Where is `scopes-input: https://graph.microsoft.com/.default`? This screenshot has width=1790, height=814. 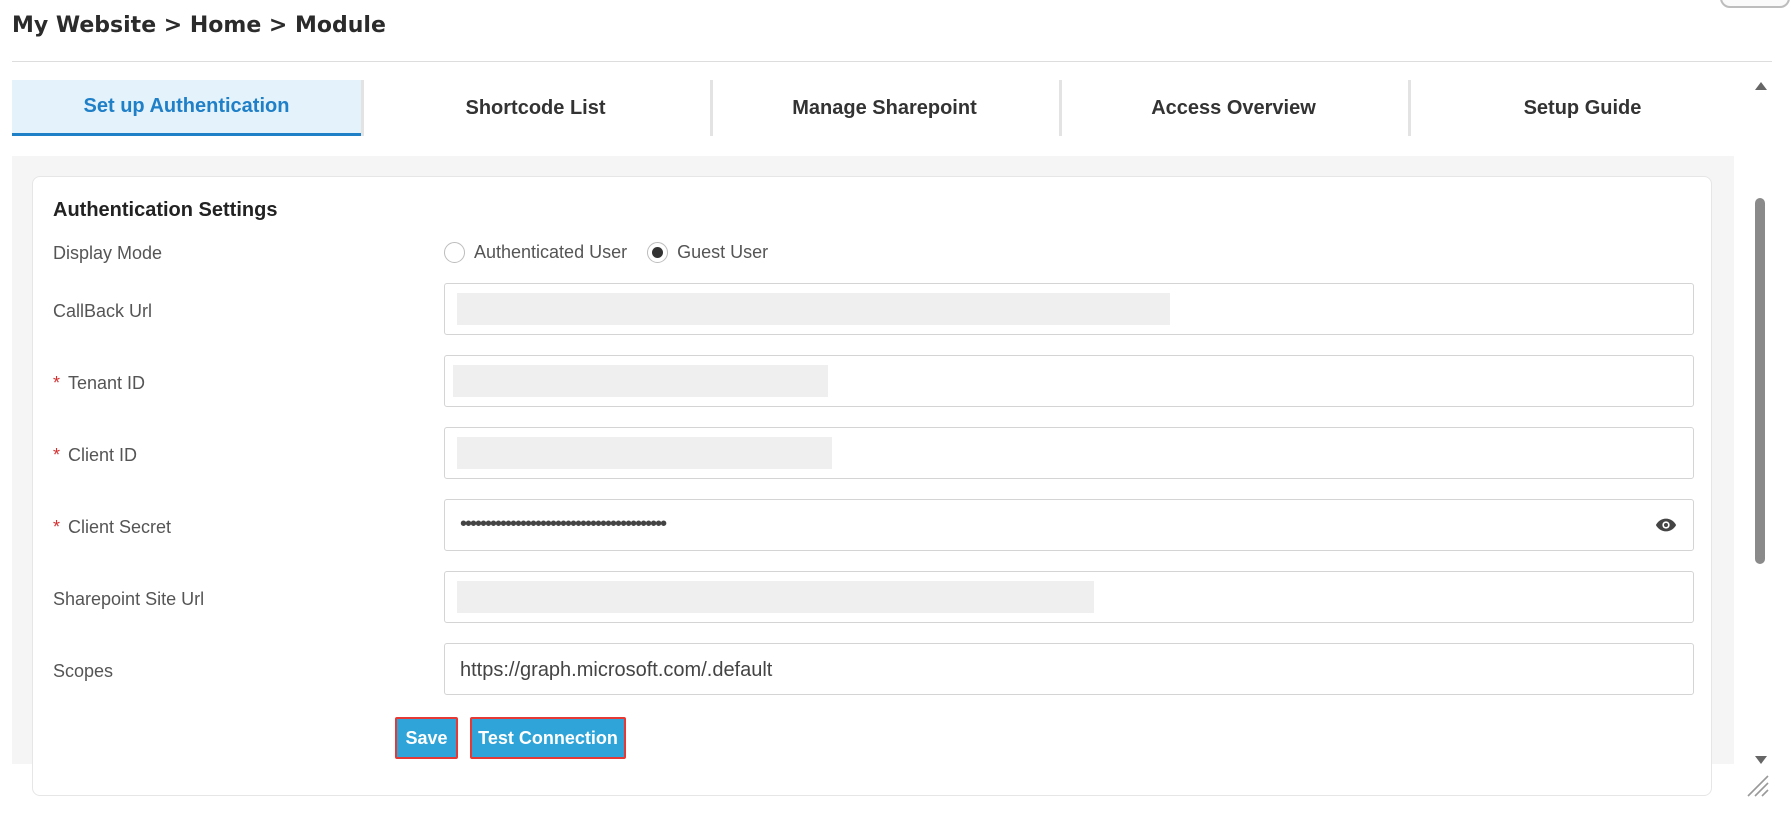
scopes-input: https://graph.microsoft.com/.default is located at coordinates (1069, 669).